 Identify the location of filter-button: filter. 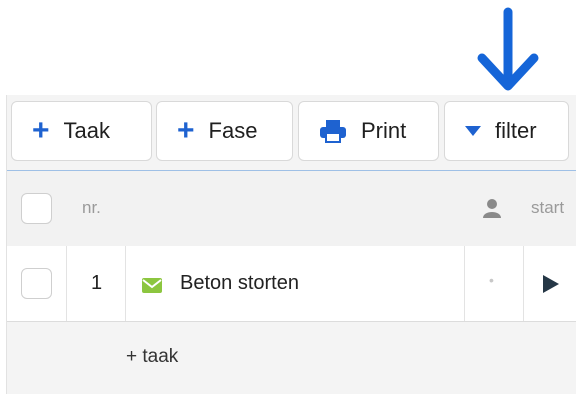
(506, 131).